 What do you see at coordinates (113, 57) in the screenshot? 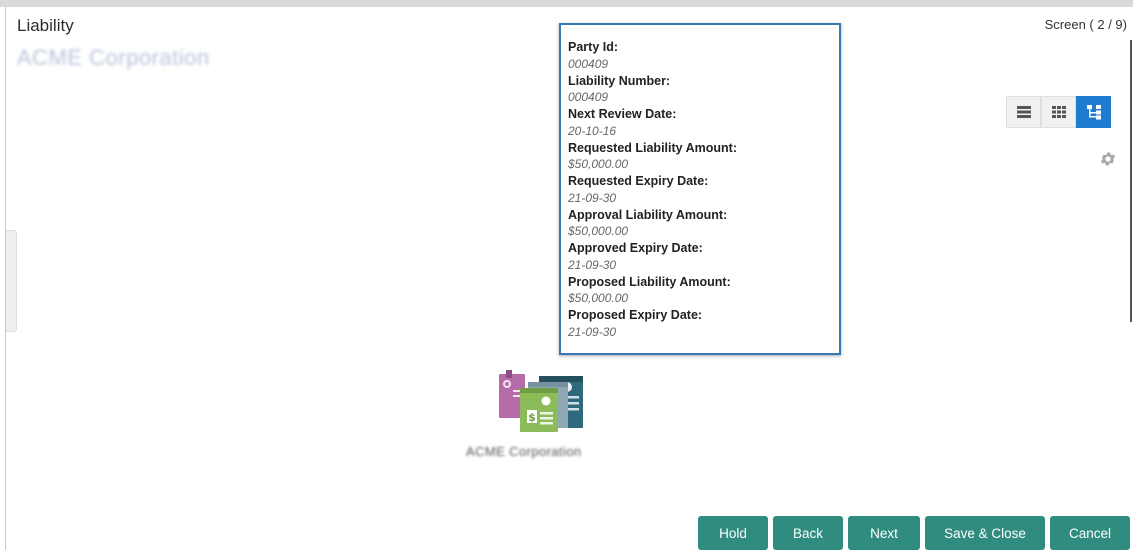
I see `company-name-header: ACME Corporation` at bounding box center [113, 57].